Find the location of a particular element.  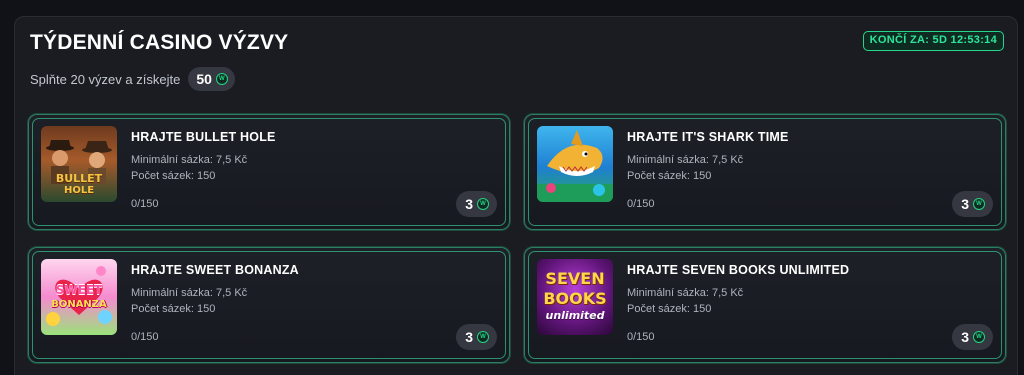

shark-illustration is located at coordinates (575, 166).